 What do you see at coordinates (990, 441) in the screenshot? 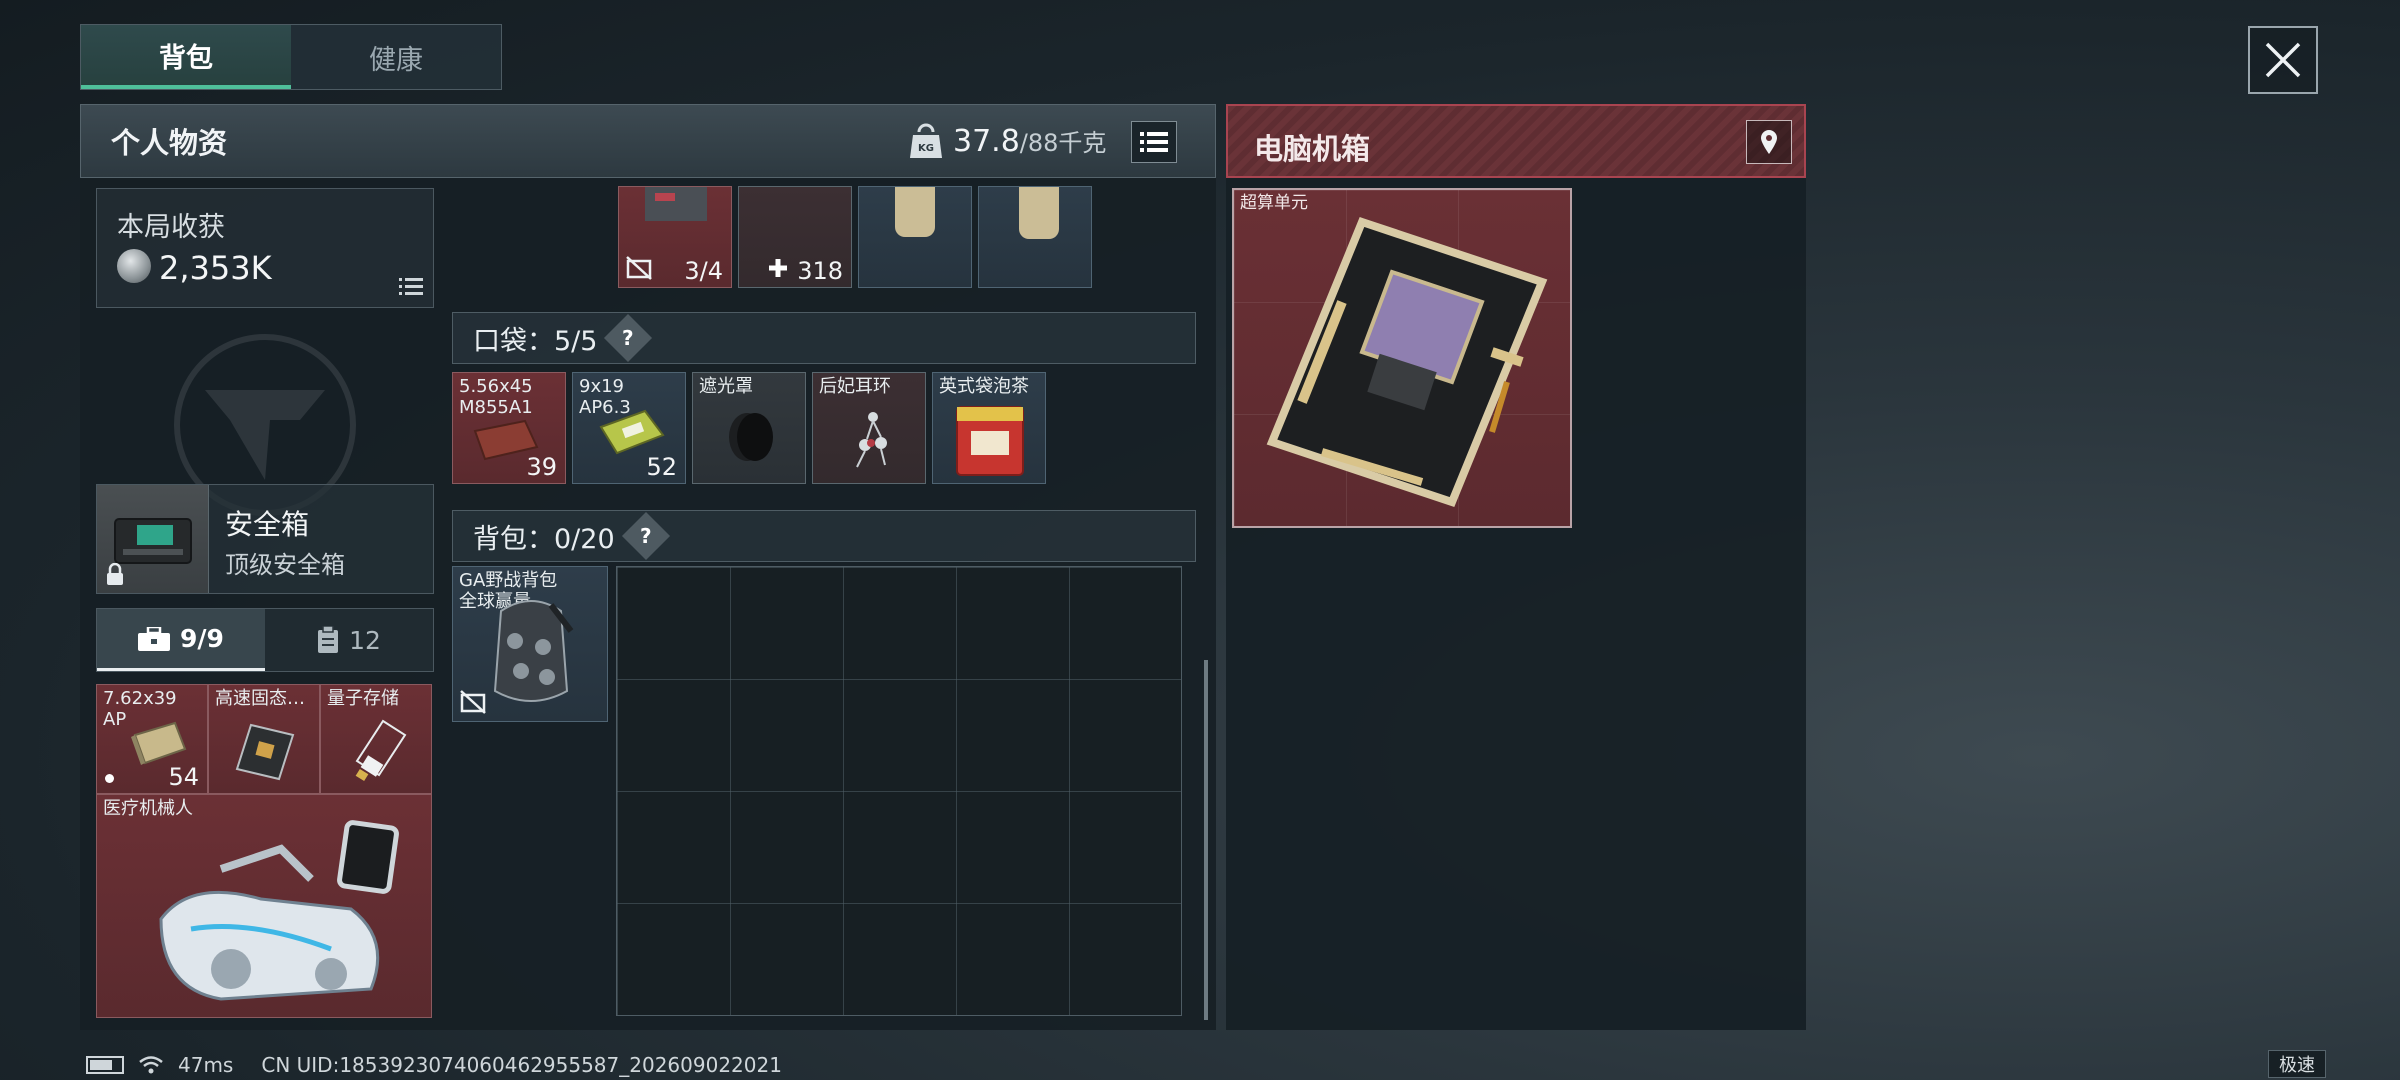
I see `tea-tin-icon` at bounding box center [990, 441].